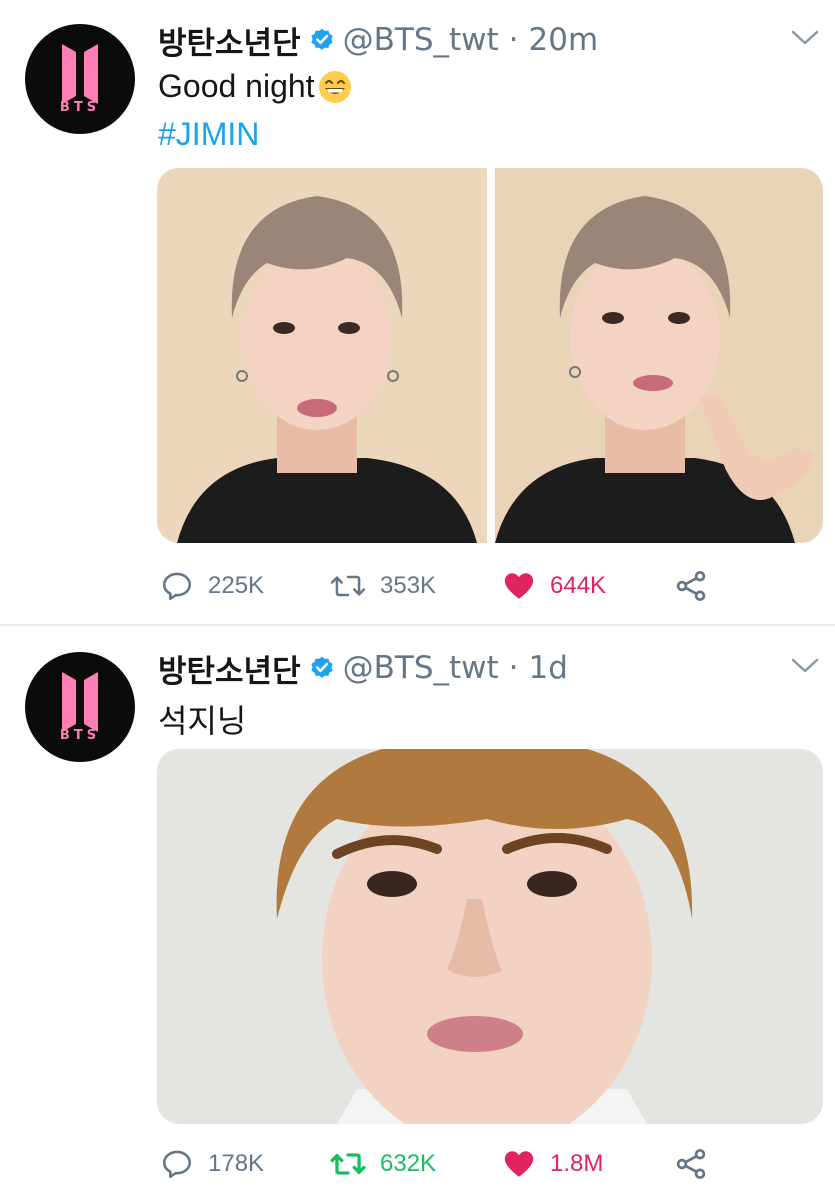 This screenshot has height=1200, width=835. I want to click on retweet-button: 353K, so click(383, 586).